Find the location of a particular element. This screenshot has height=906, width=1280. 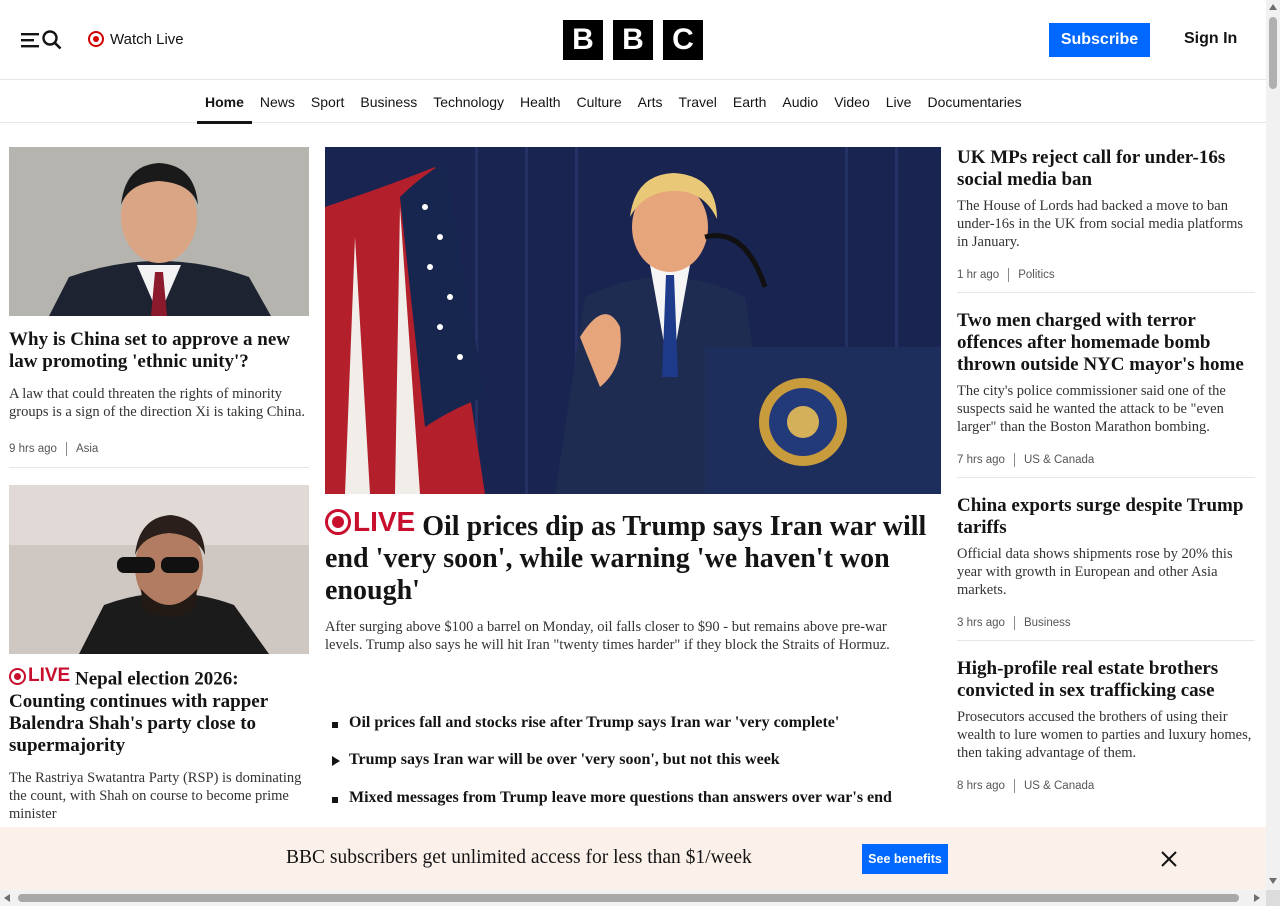

nav-item-culture: Culture is located at coordinates (599, 102).